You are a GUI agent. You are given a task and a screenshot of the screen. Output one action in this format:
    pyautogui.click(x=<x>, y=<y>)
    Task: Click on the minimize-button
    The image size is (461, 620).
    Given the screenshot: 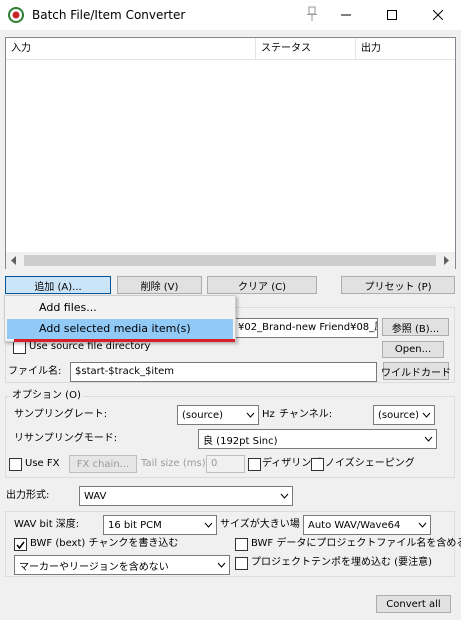 What is the action you would take?
    pyautogui.click(x=346, y=15)
    